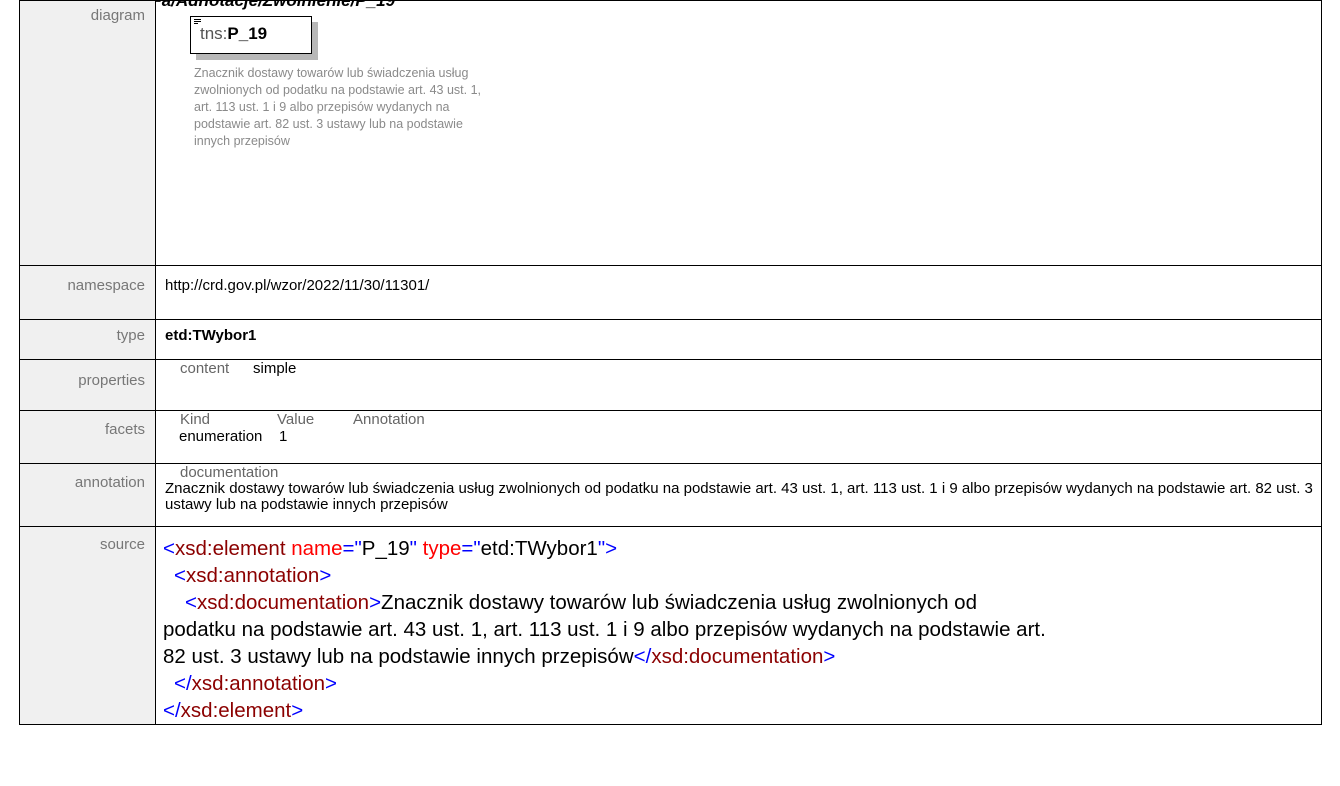 The height and width of the screenshot is (786, 1340). What do you see at coordinates (195, 419) in the screenshot?
I see `facets-header-kind: Kind` at bounding box center [195, 419].